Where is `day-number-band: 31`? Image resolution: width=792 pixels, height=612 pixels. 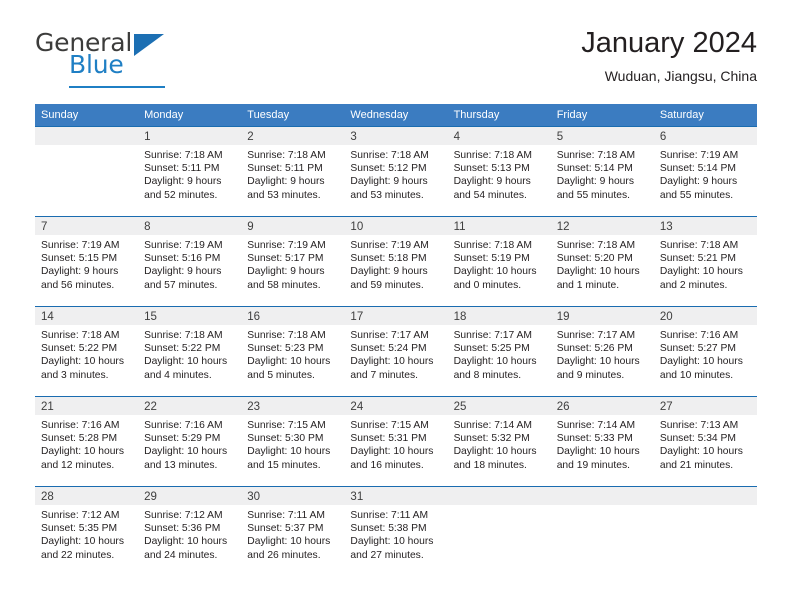 day-number-band: 31 is located at coordinates (396, 496).